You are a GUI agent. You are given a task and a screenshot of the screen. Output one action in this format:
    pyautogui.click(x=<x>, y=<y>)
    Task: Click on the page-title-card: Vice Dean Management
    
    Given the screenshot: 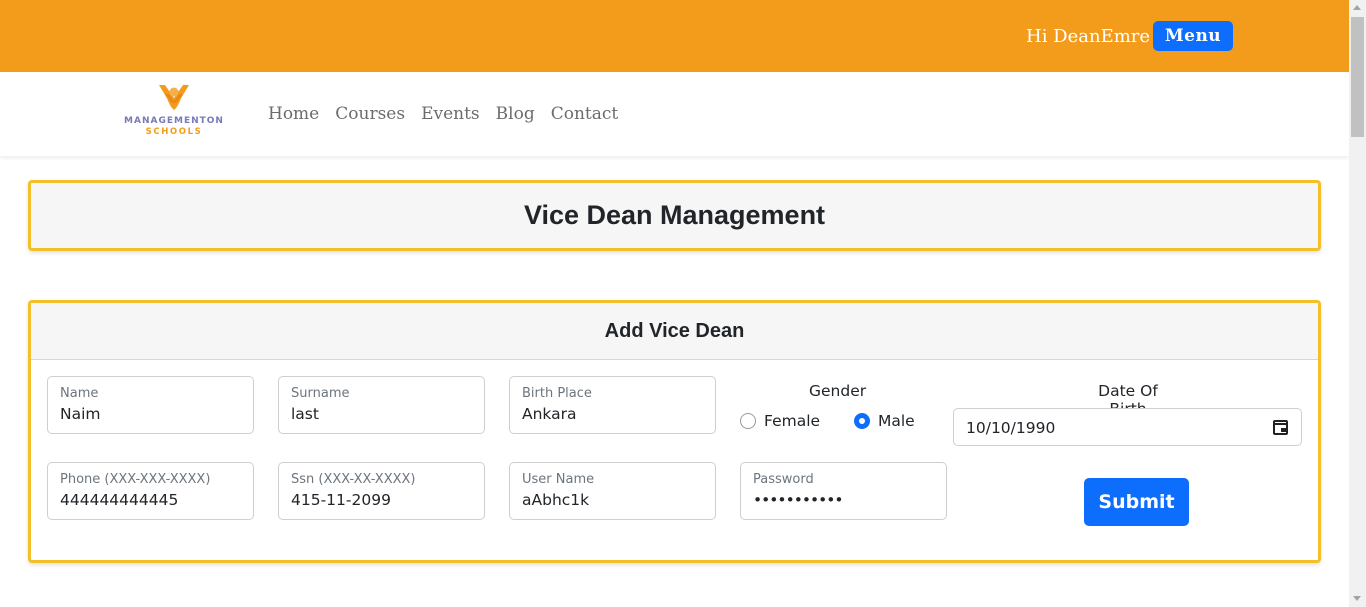 What is the action you would take?
    pyautogui.click(x=674, y=215)
    